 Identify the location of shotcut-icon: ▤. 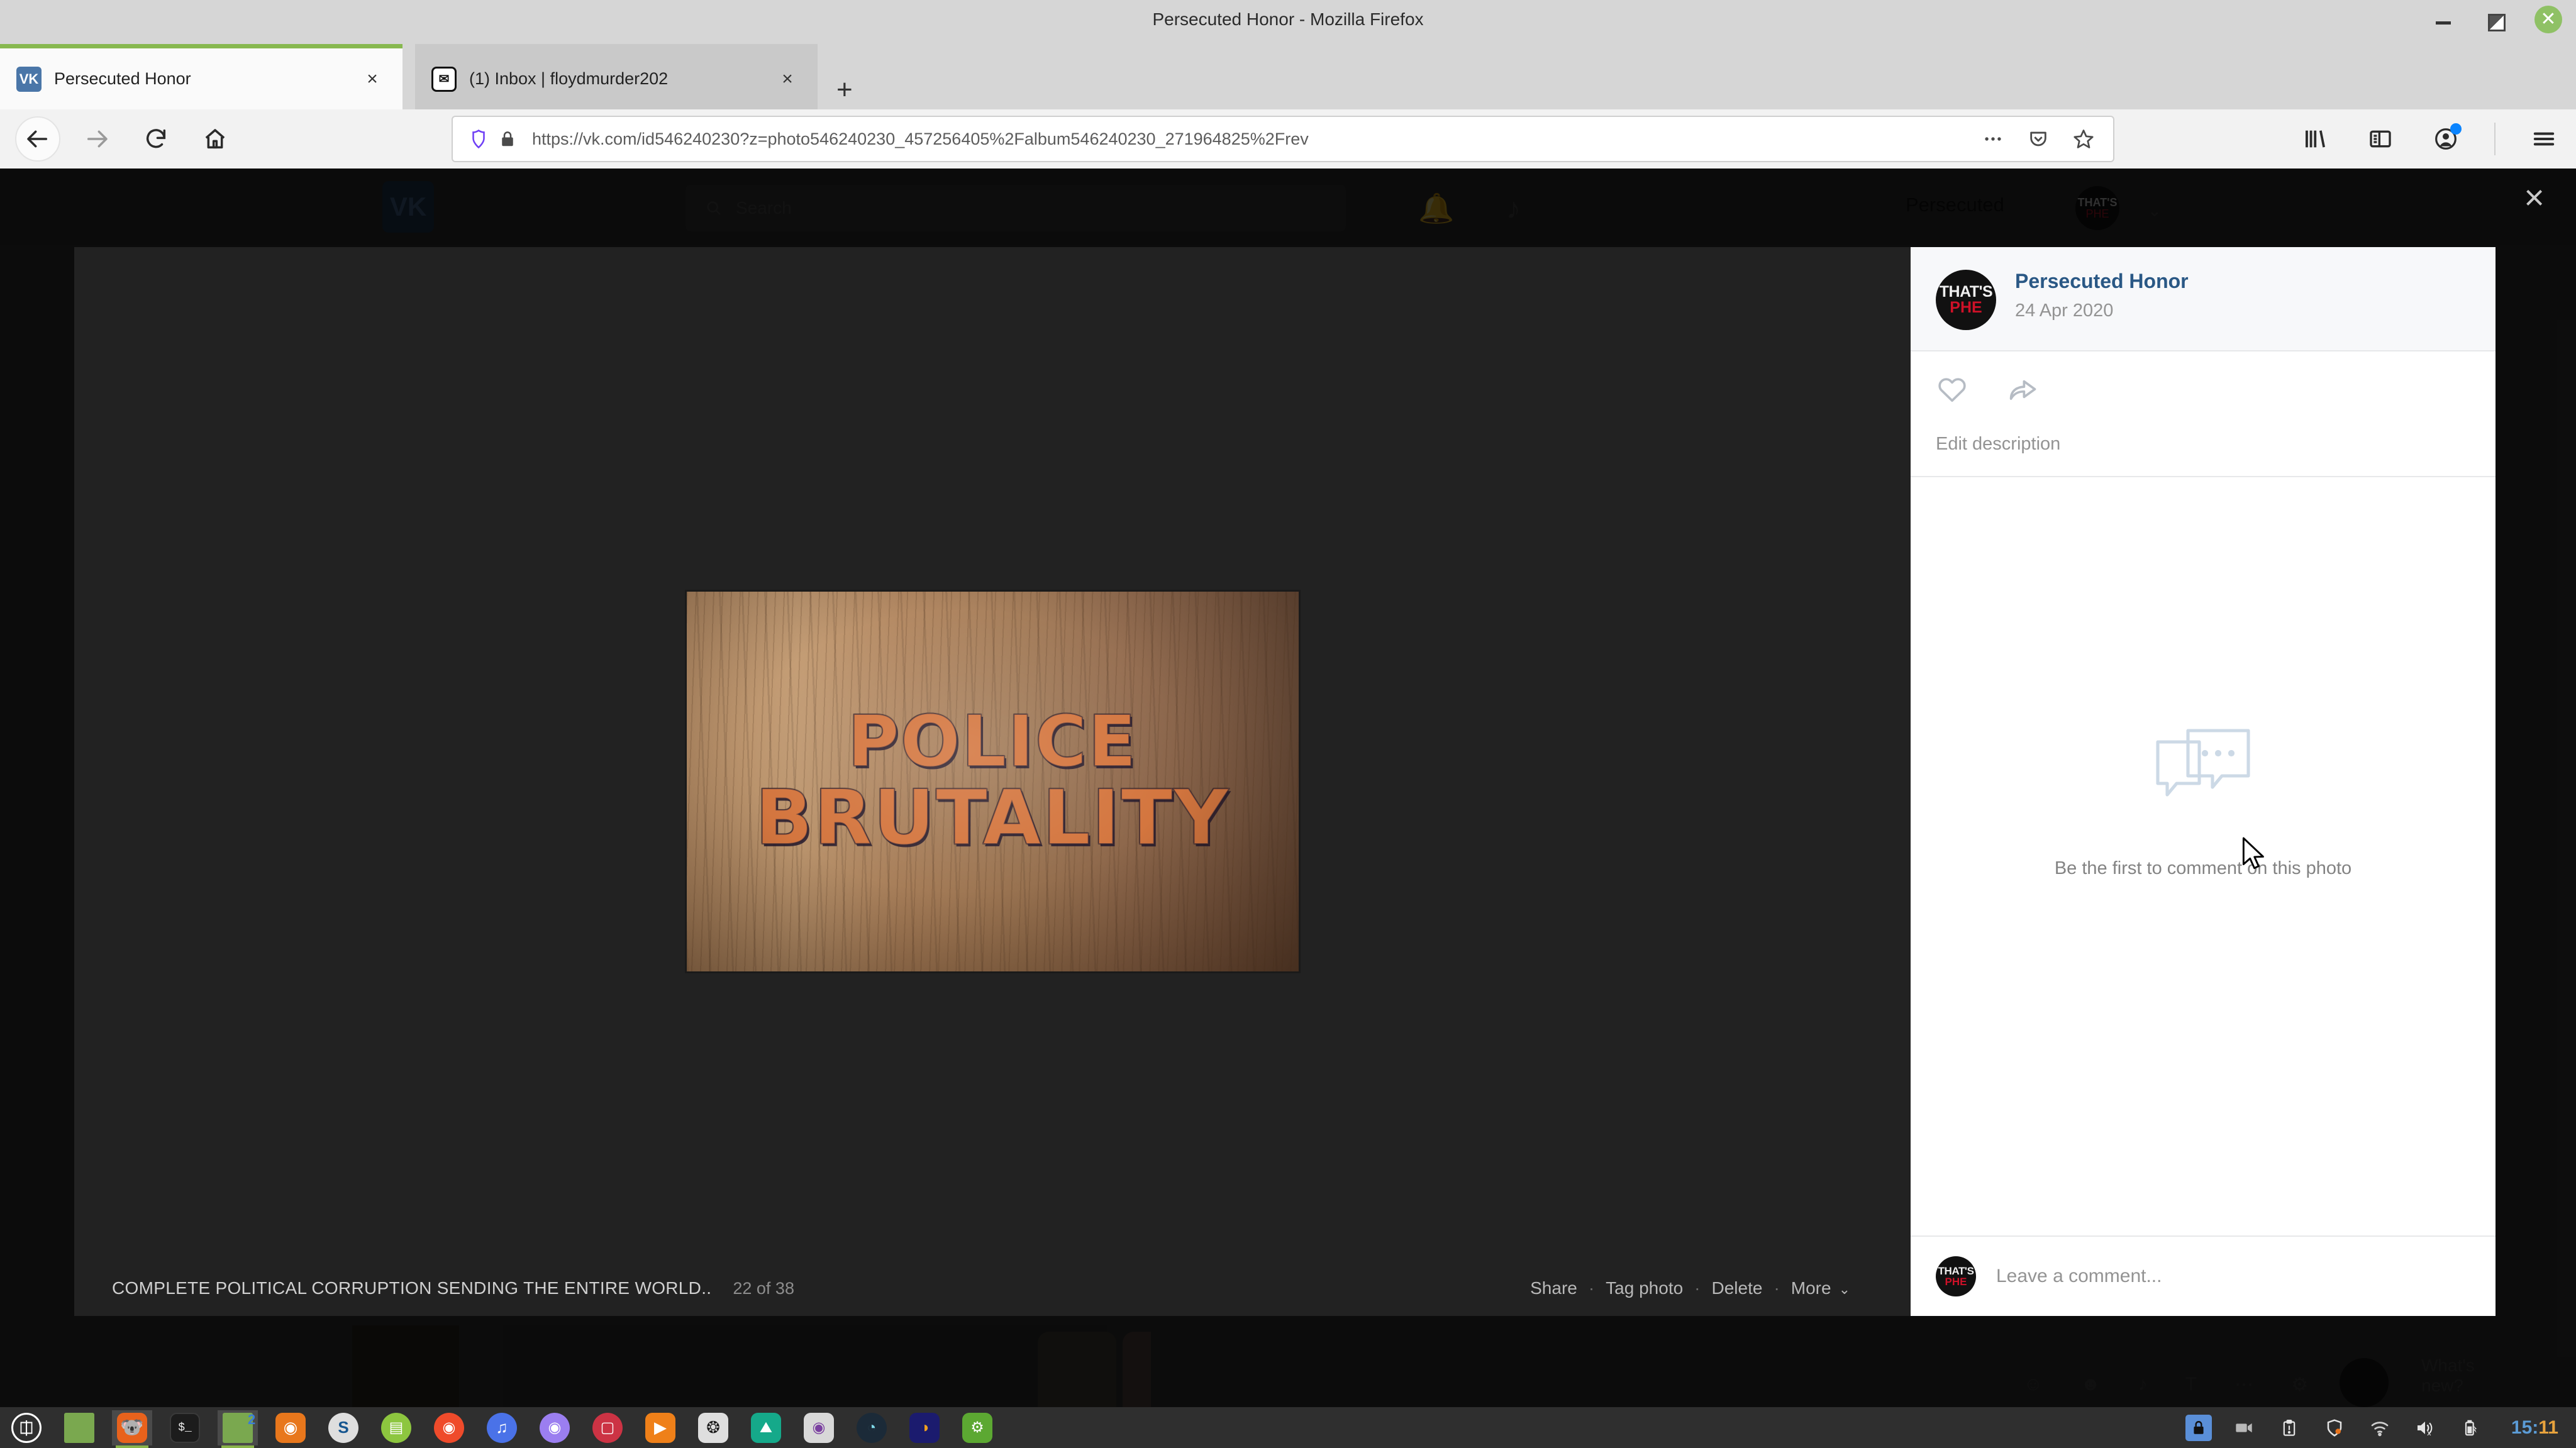
(396, 1427).